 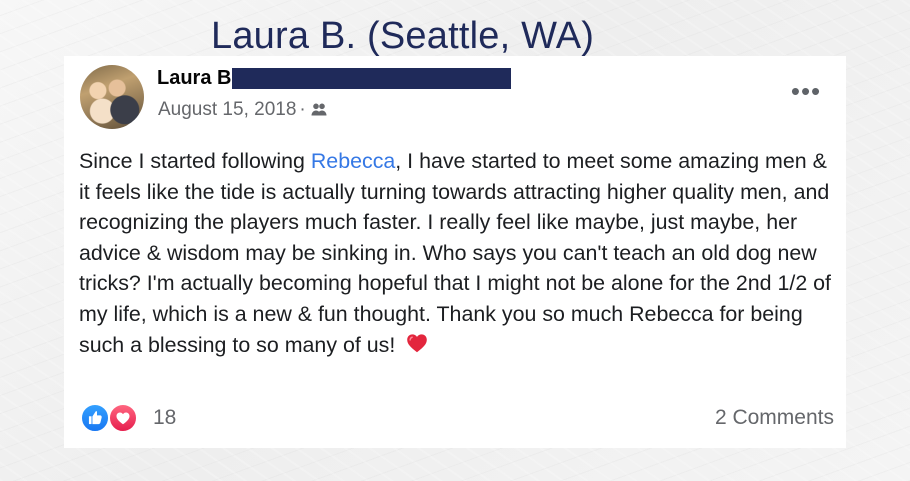 I want to click on comments-link: 2 Comments, so click(x=774, y=418).